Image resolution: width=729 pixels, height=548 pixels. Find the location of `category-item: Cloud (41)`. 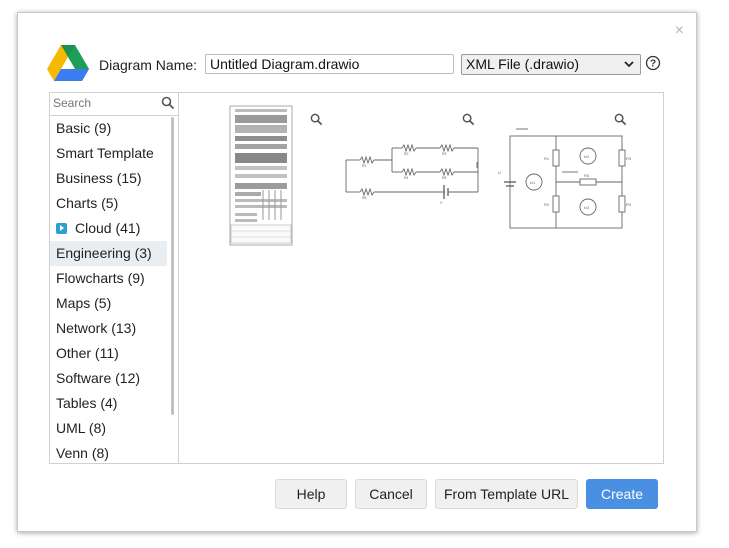

category-item: Cloud (41) is located at coordinates (114, 228).